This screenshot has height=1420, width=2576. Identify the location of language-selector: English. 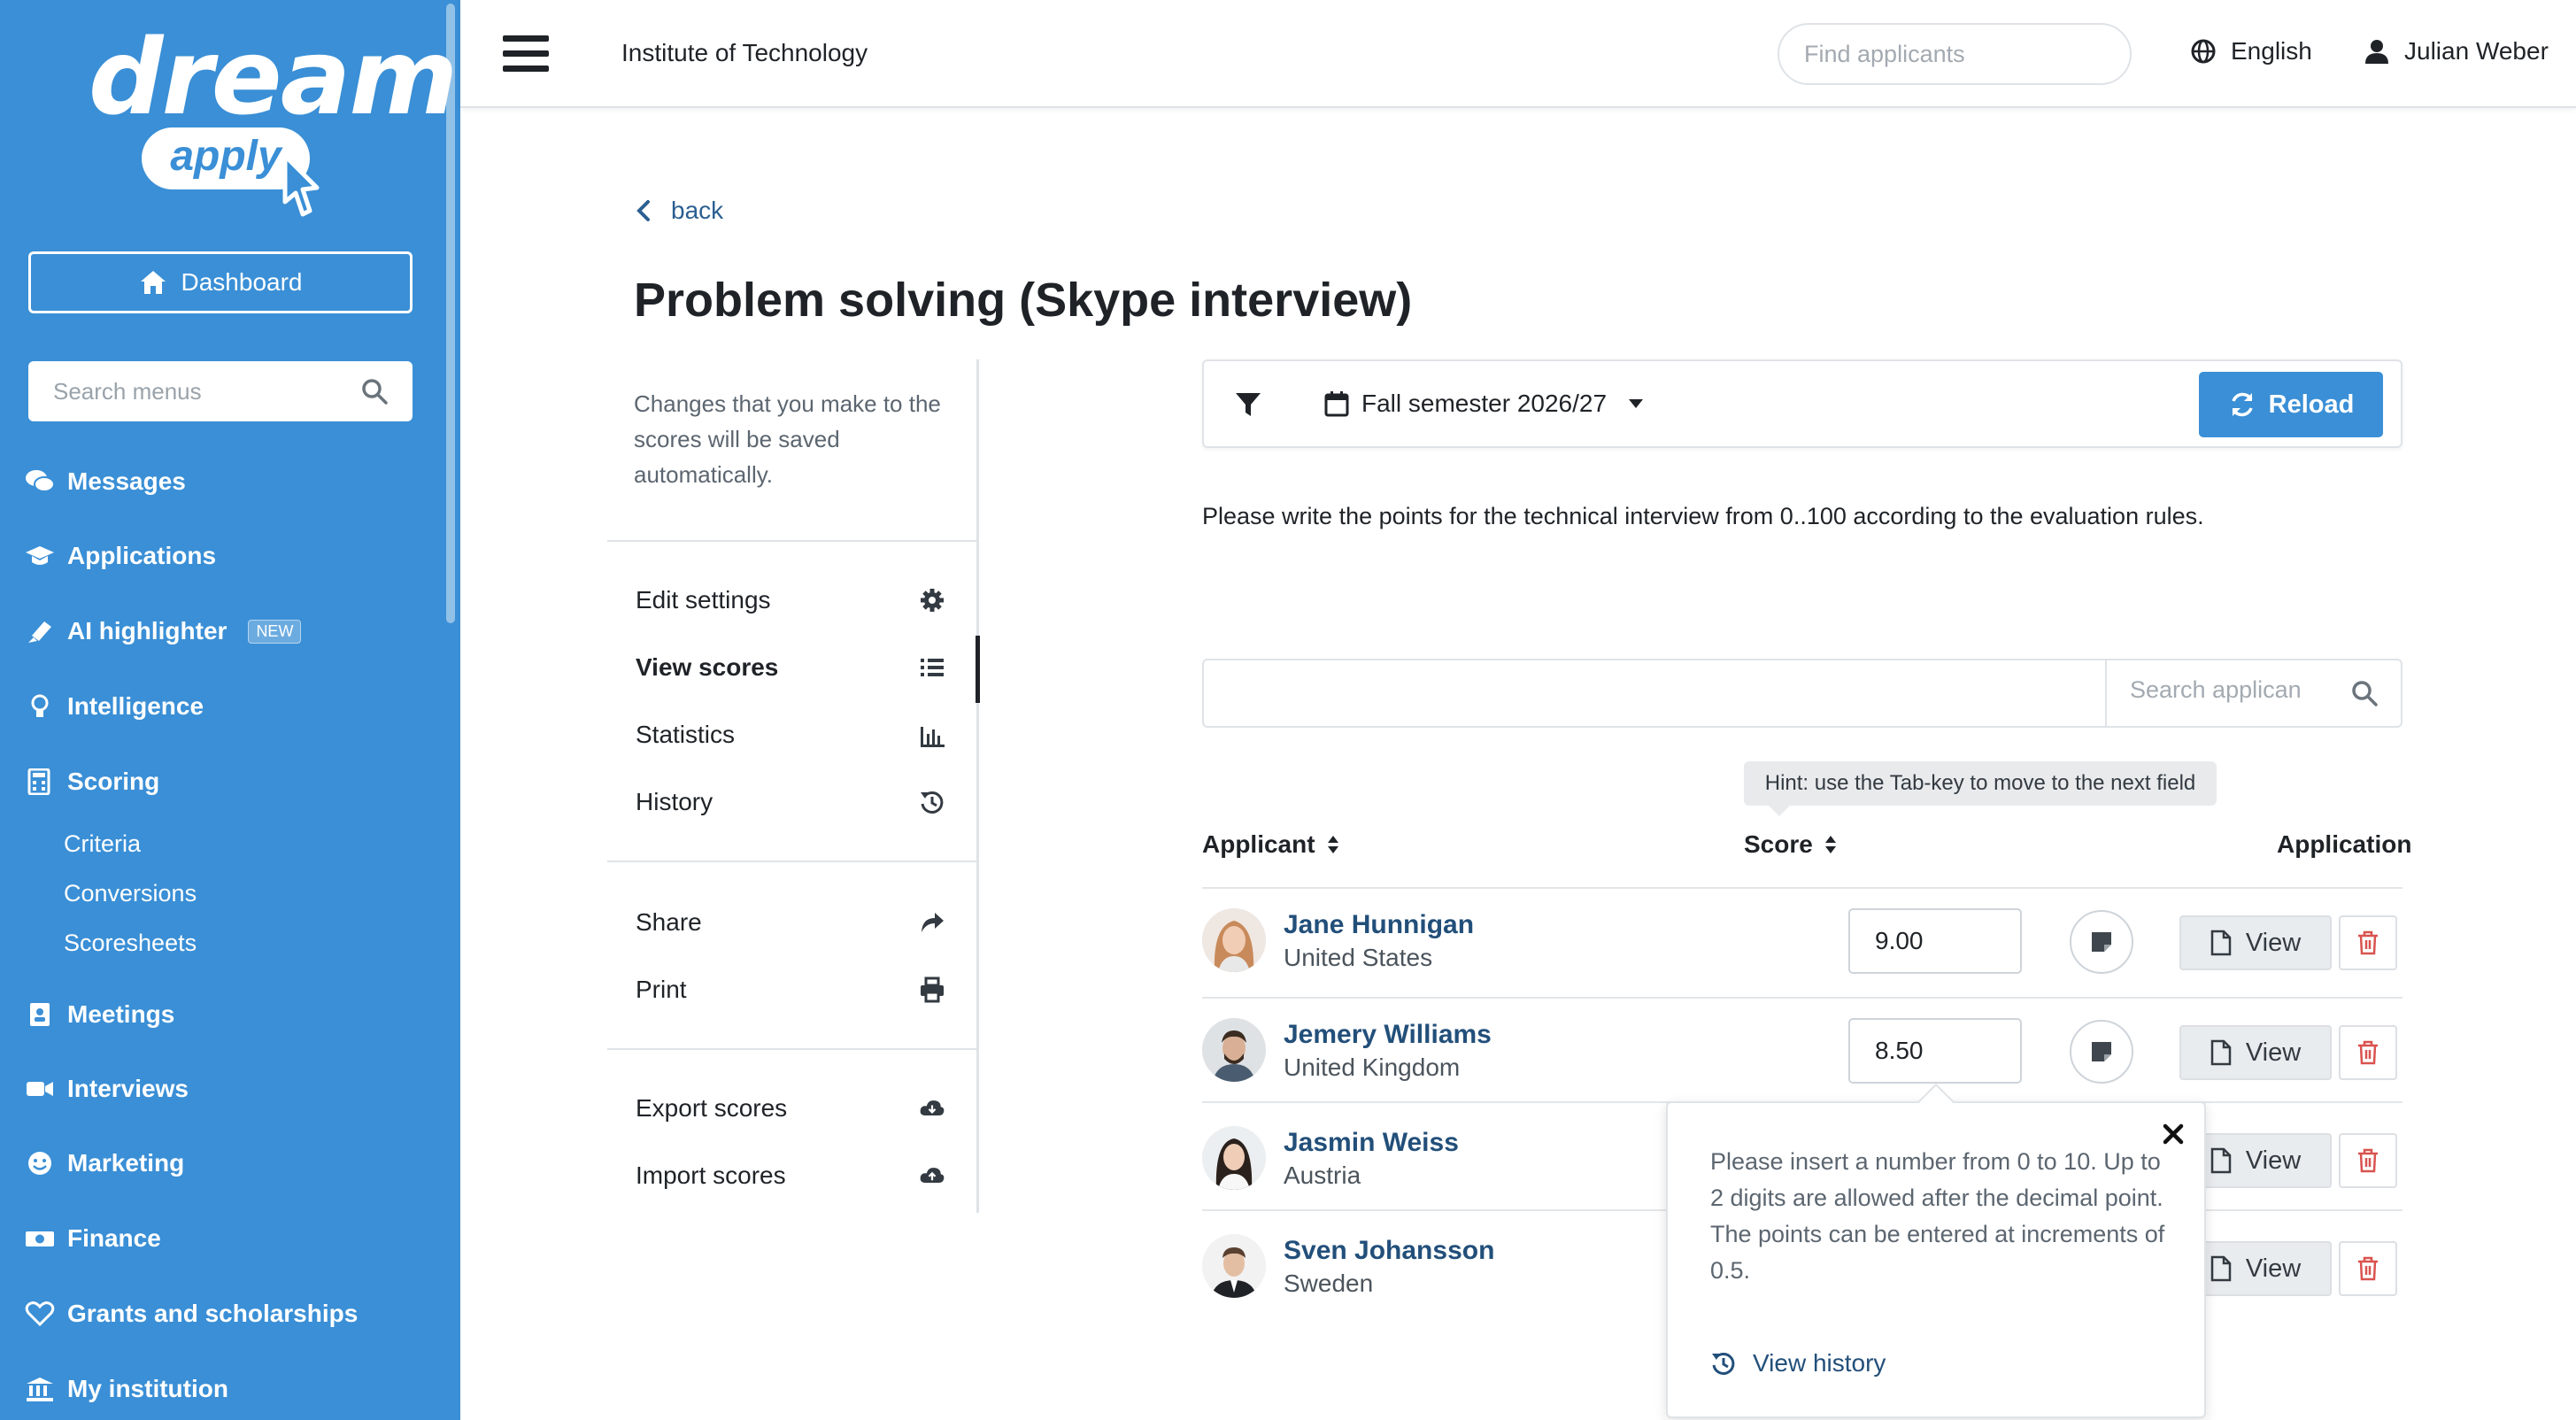
(2251, 52).